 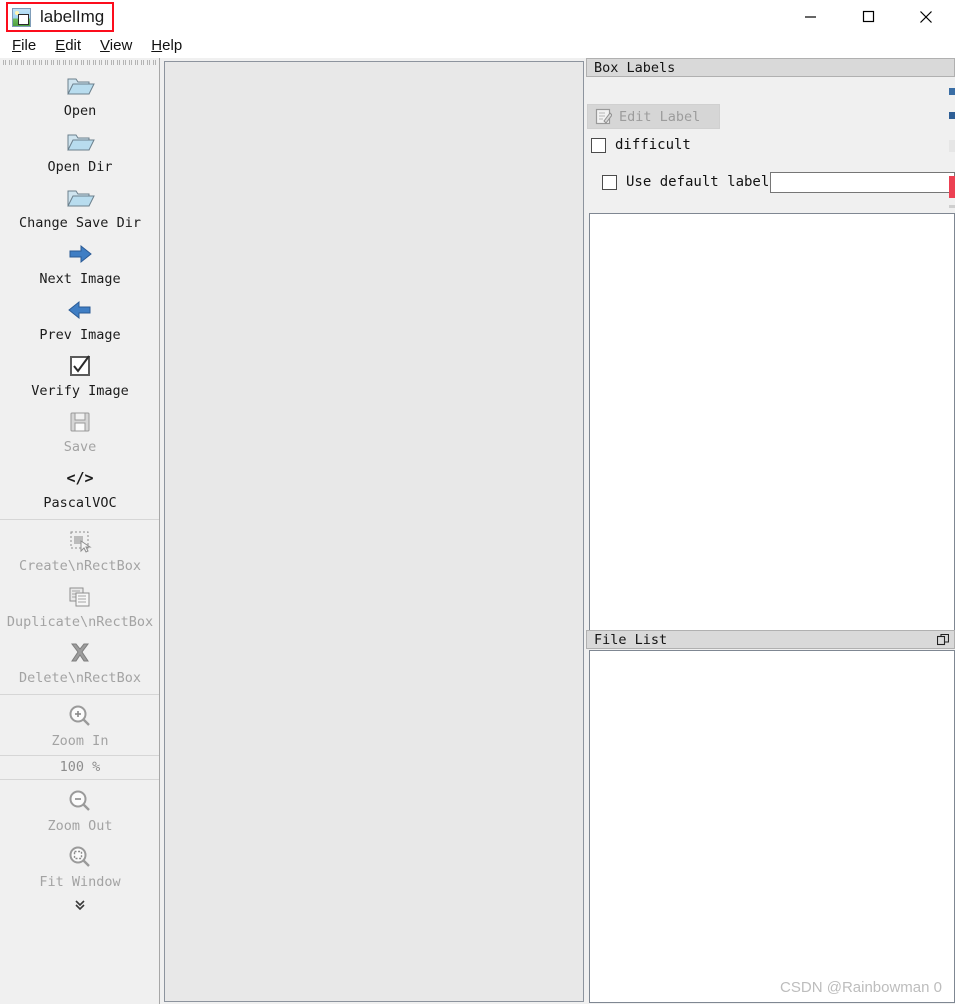 I want to click on maximize-button, so click(x=868, y=16).